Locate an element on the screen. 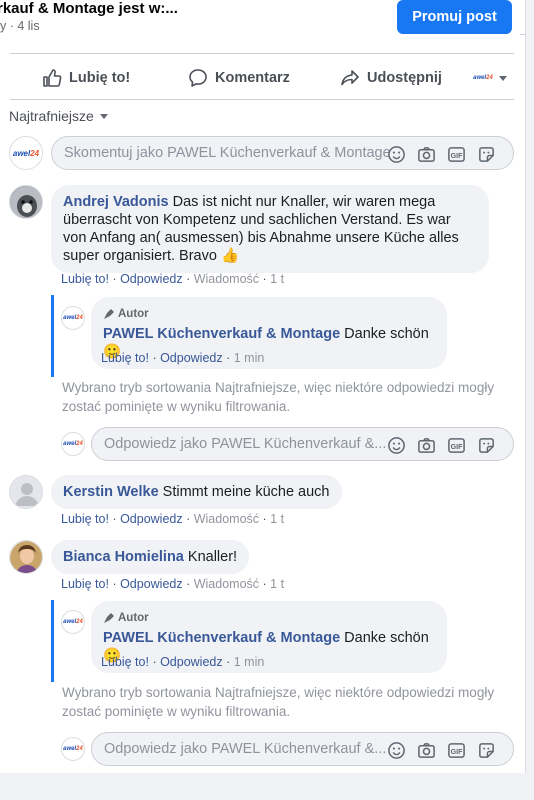 This screenshot has width=534, height=800. promote-post-button: Promuj post is located at coordinates (454, 17).